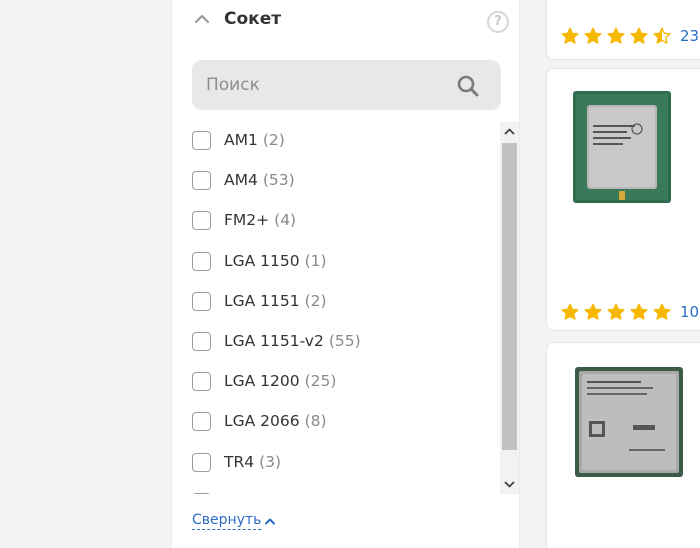 The height and width of the screenshot is (548, 700). What do you see at coordinates (340, 488) in the screenshot?
I see `socket-option` at bounding box center [340, 488].